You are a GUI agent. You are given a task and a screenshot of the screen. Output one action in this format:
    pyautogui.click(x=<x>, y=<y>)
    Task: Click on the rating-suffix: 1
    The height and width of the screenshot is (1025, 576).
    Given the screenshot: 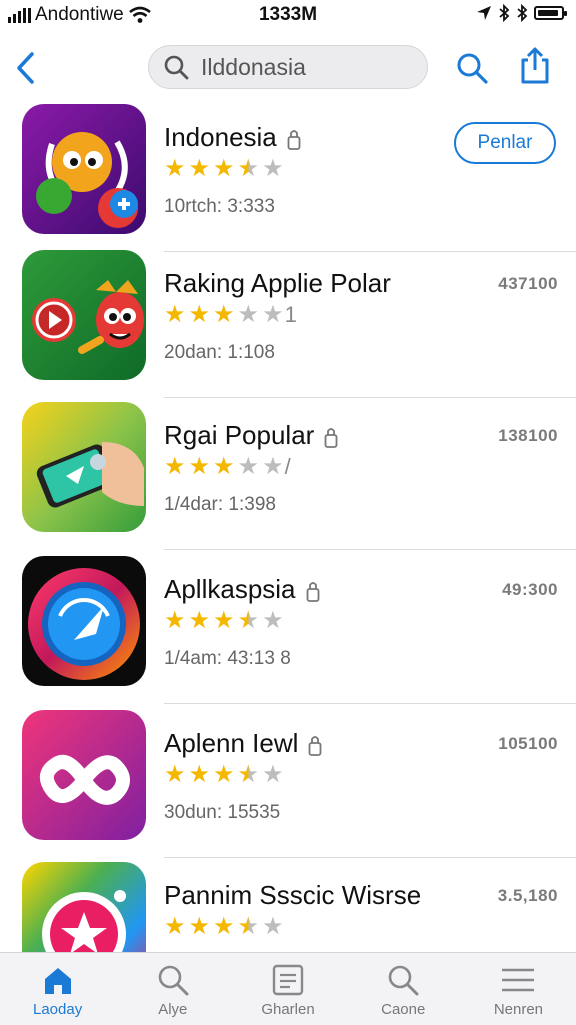 What is the action you would take?
    pyautogui.click(x=290, y=314)
    